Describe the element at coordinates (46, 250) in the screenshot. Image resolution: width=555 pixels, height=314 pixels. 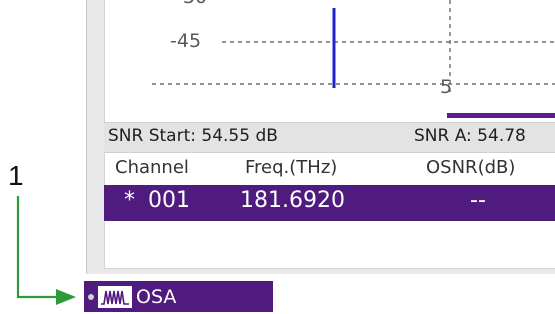
I see `annotation-arrow` at that location.